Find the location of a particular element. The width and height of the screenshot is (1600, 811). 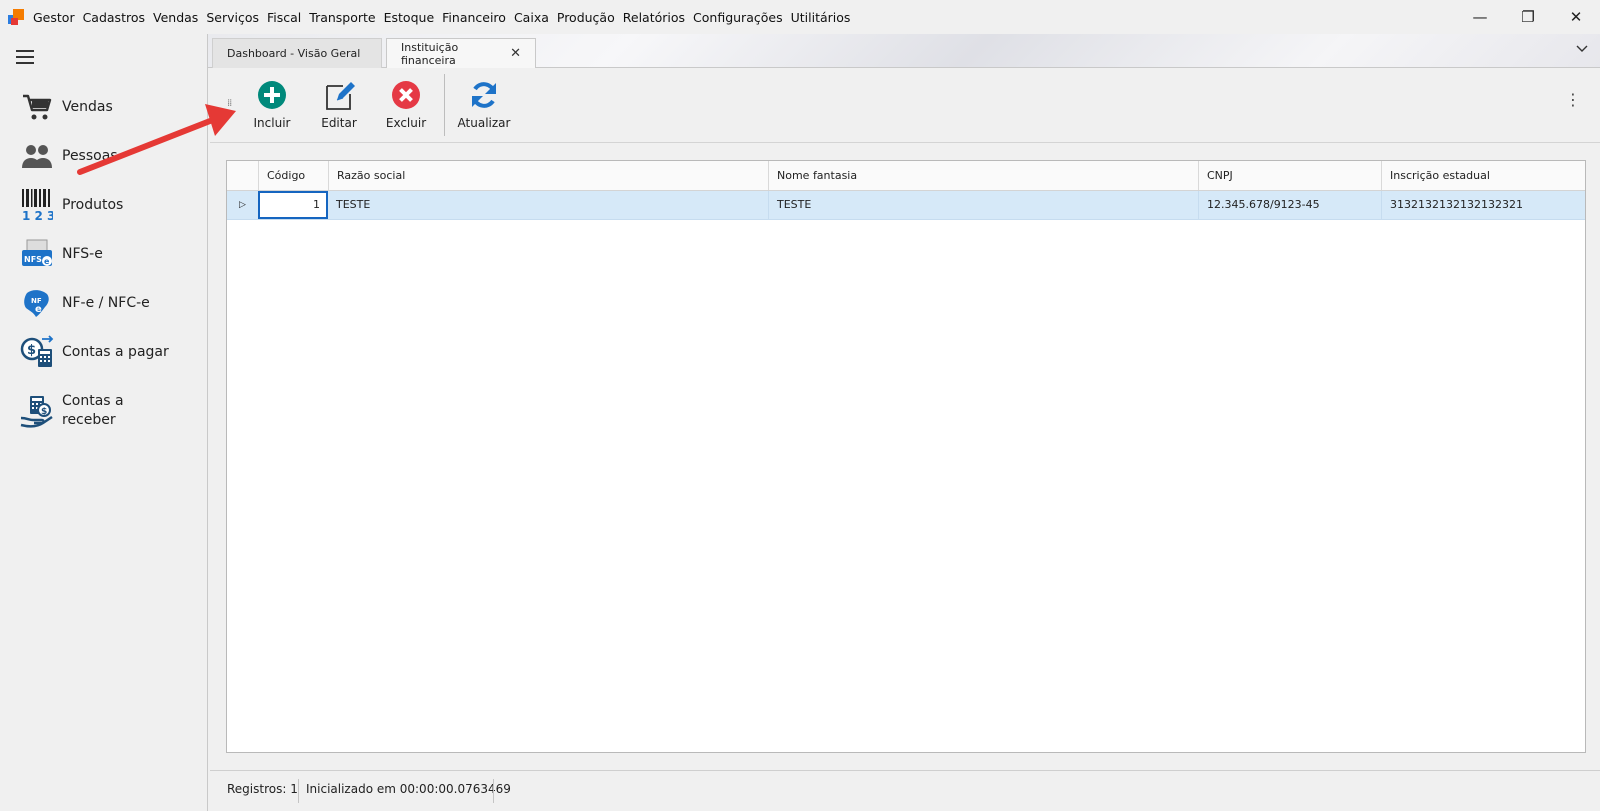

sidebar-item-vendas: Vendas is located at coordinates (66, 107).